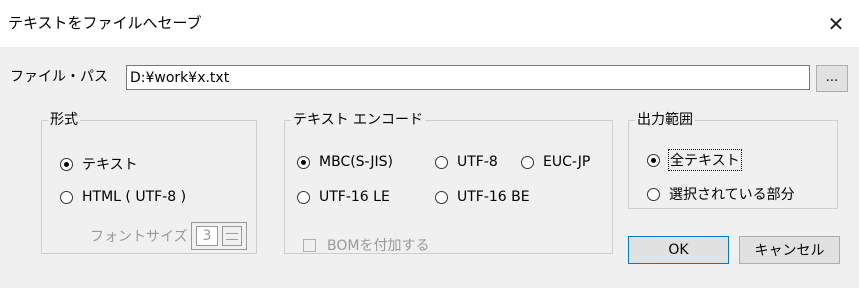  What do you see at coordinates (468, 77) in the screenshot?
I see `file-path-input` at bounding box center [468, 77].